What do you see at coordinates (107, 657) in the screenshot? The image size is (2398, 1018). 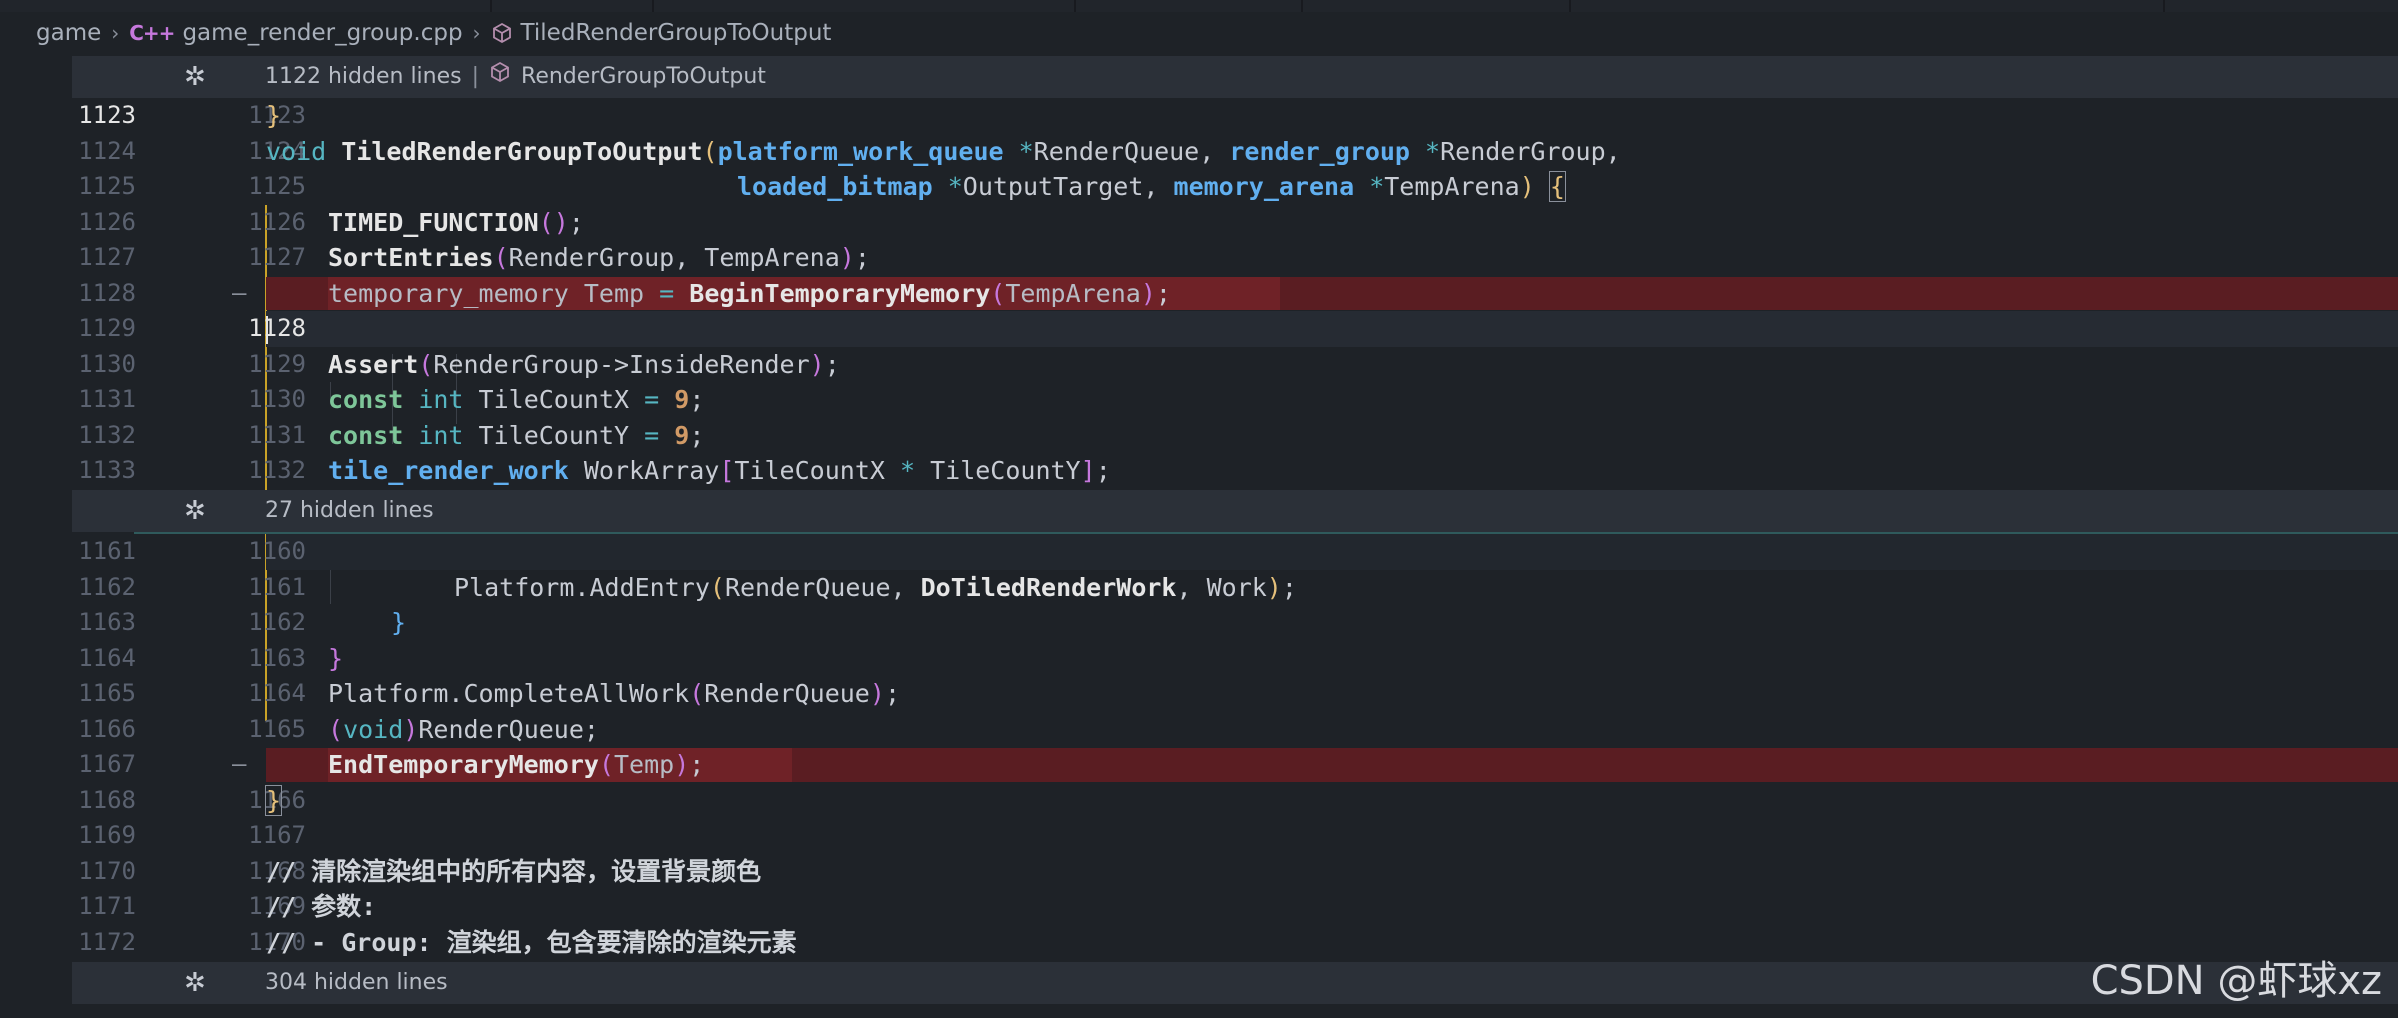 I see `line-number-original: 1164` at bounding box center [107, 657].